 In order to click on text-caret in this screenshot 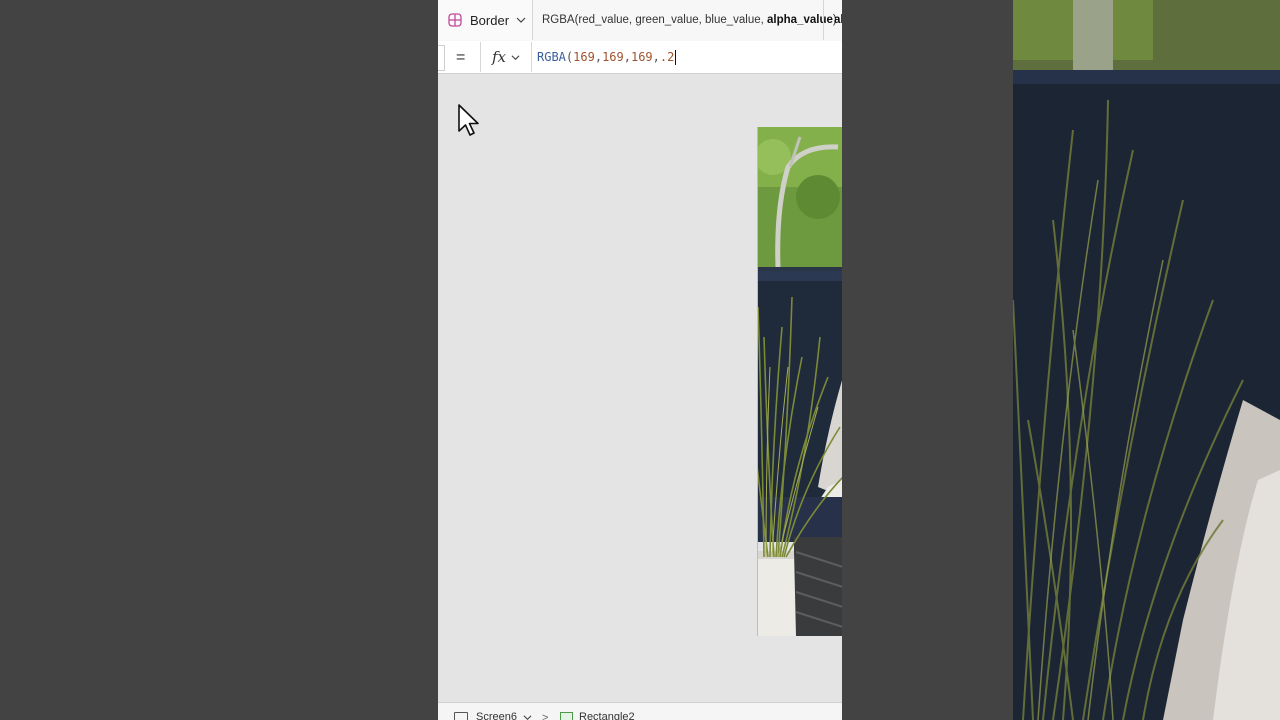, I will do `click(676, 57)`.